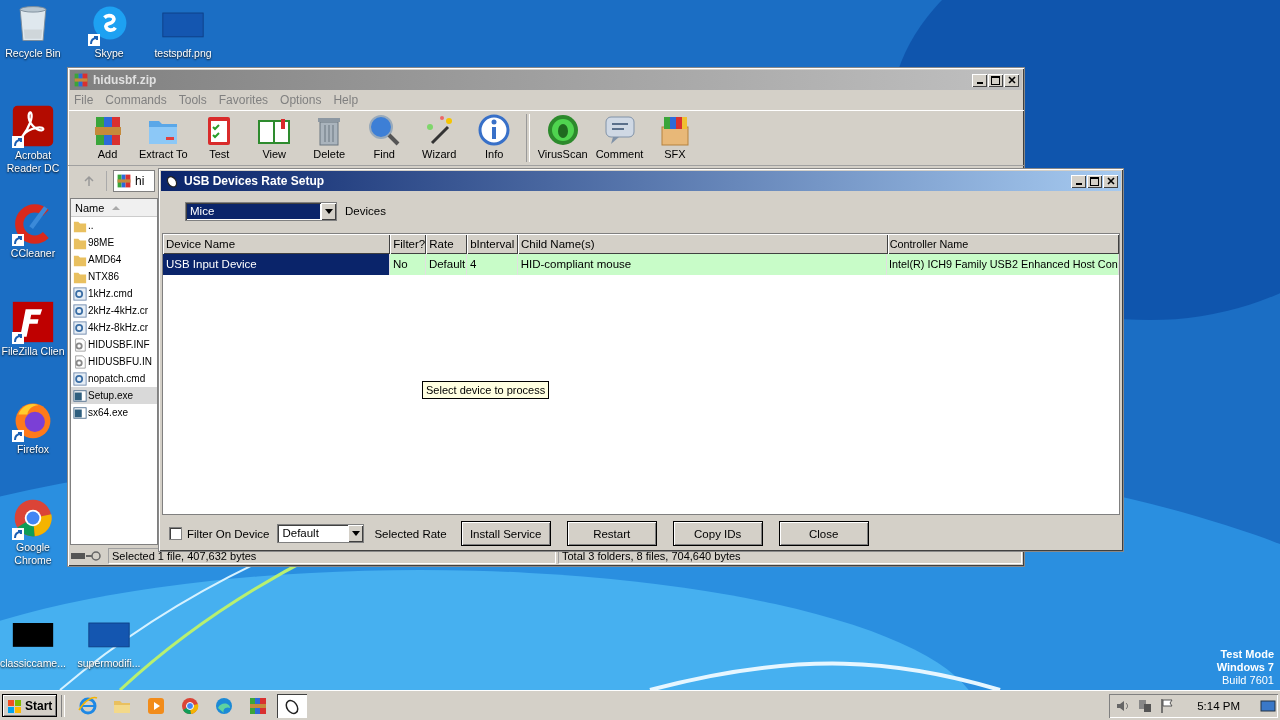  I want to click on table-cell: No, so click(408, 264).